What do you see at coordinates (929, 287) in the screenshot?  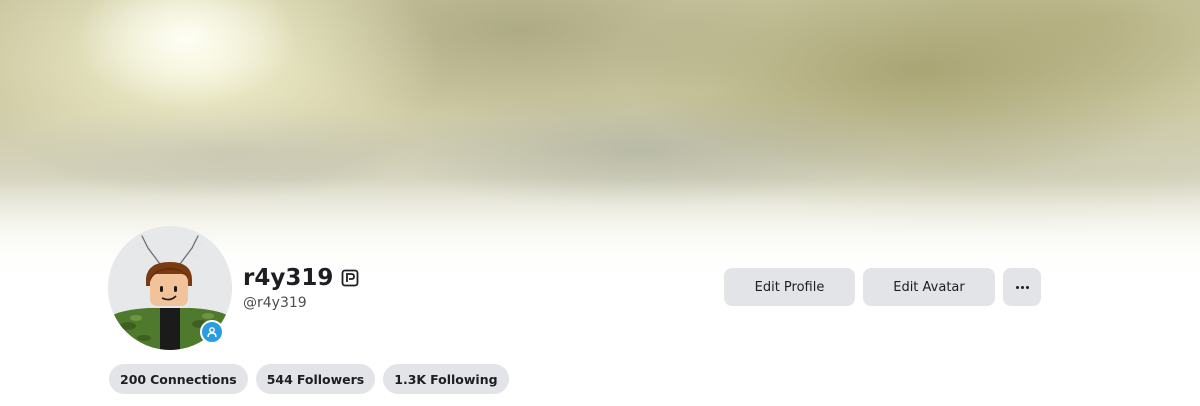 I see `edit-avatar-button: Edit Avatar` at bounding box center [929, 287].